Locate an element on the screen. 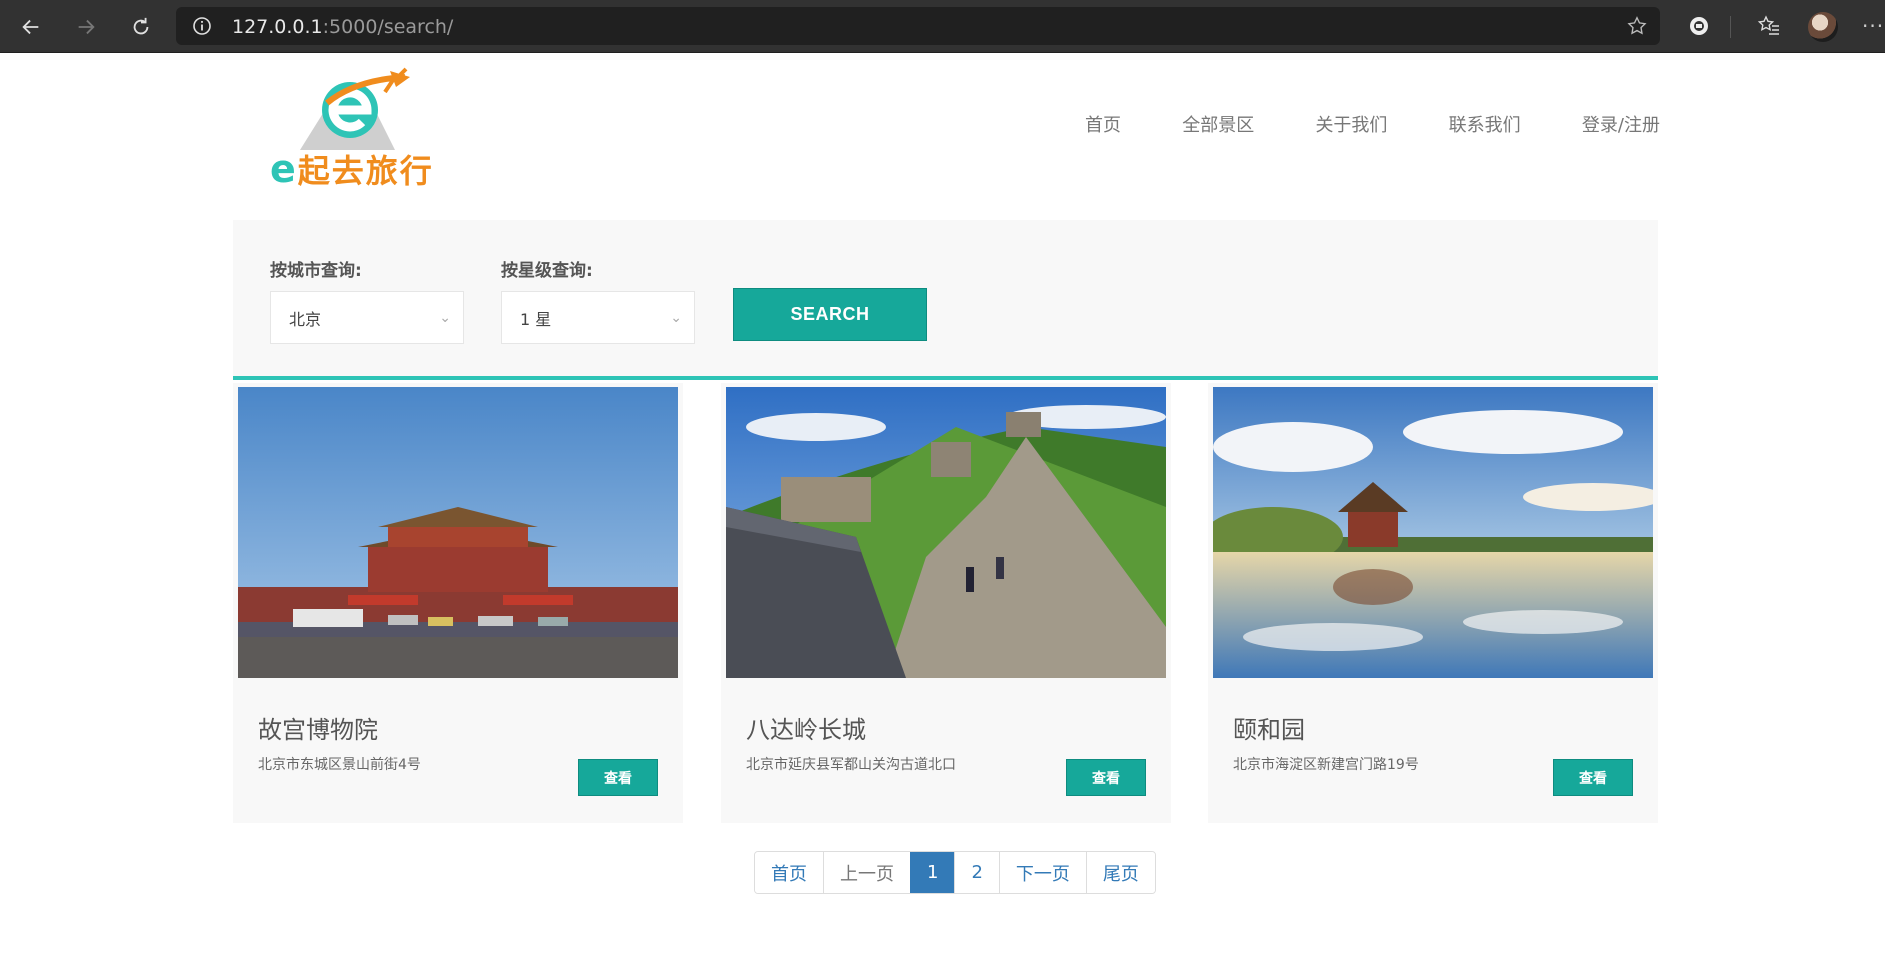 This screenshot has height=958, width=1885. star-select-value: 1 星 is located at coordinates (536, 319).